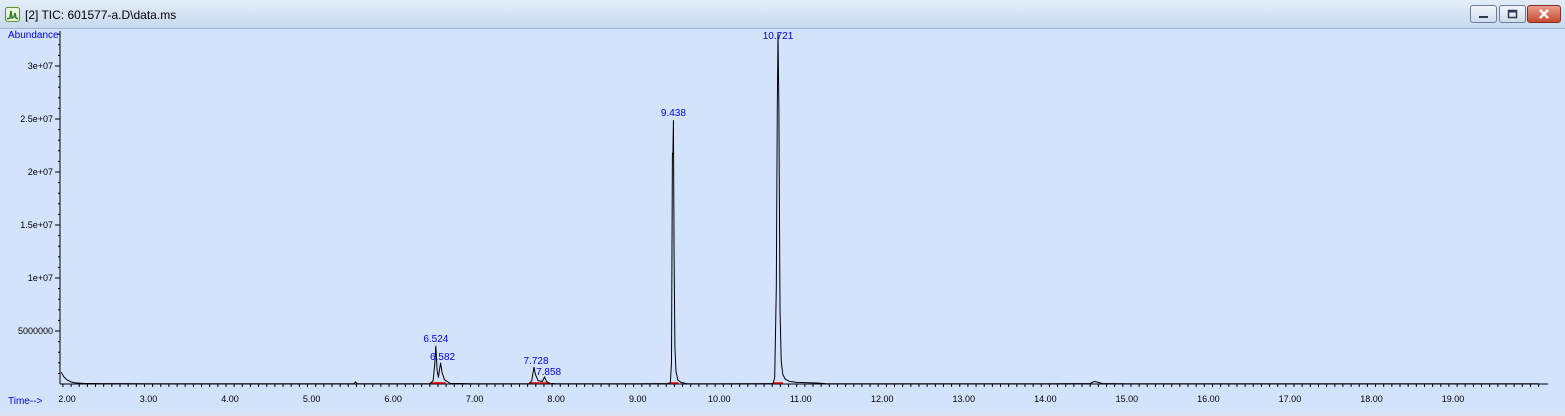 The image size is (1565, 416). What do you see at coordinates (40, 278) in the screenshot?
I see `y-tick-label: 1e+07` at bounding box center [40, 278].